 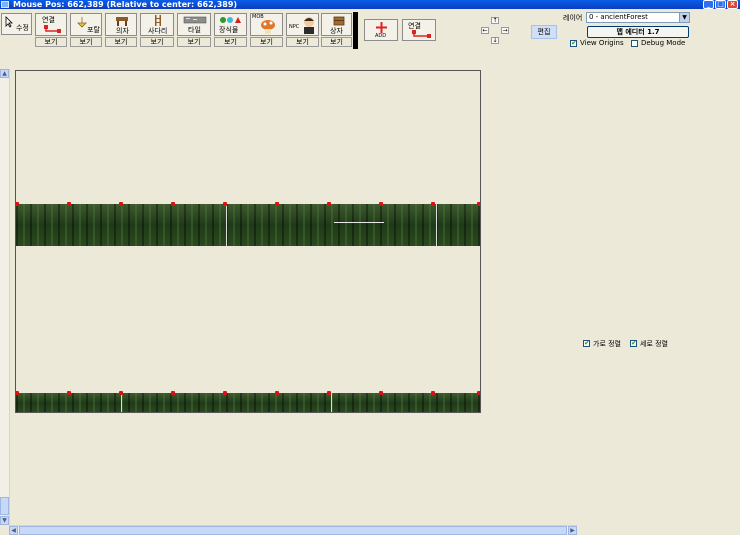 What do you see at coordinates (248, 225) in the screenshot?
I see `foliage-platform-upper` at bounding box center [248, 225].